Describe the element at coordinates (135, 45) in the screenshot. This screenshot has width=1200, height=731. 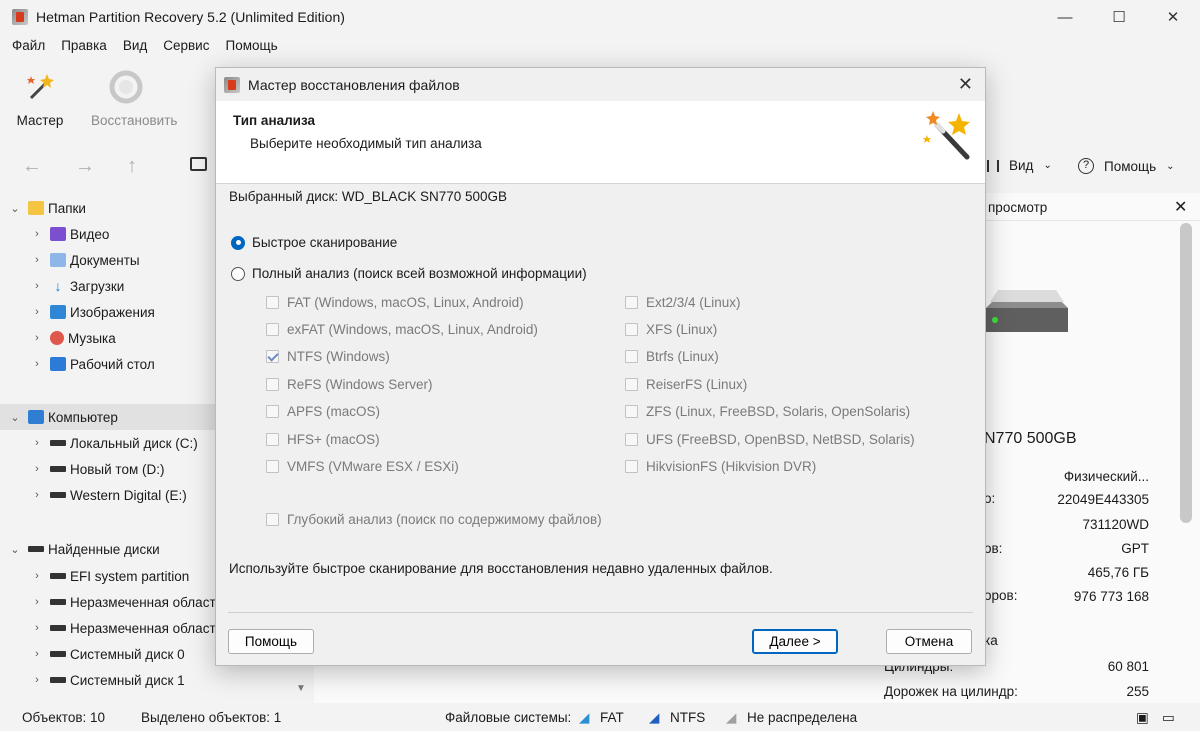
I see `menu-view: Вид` at that location.